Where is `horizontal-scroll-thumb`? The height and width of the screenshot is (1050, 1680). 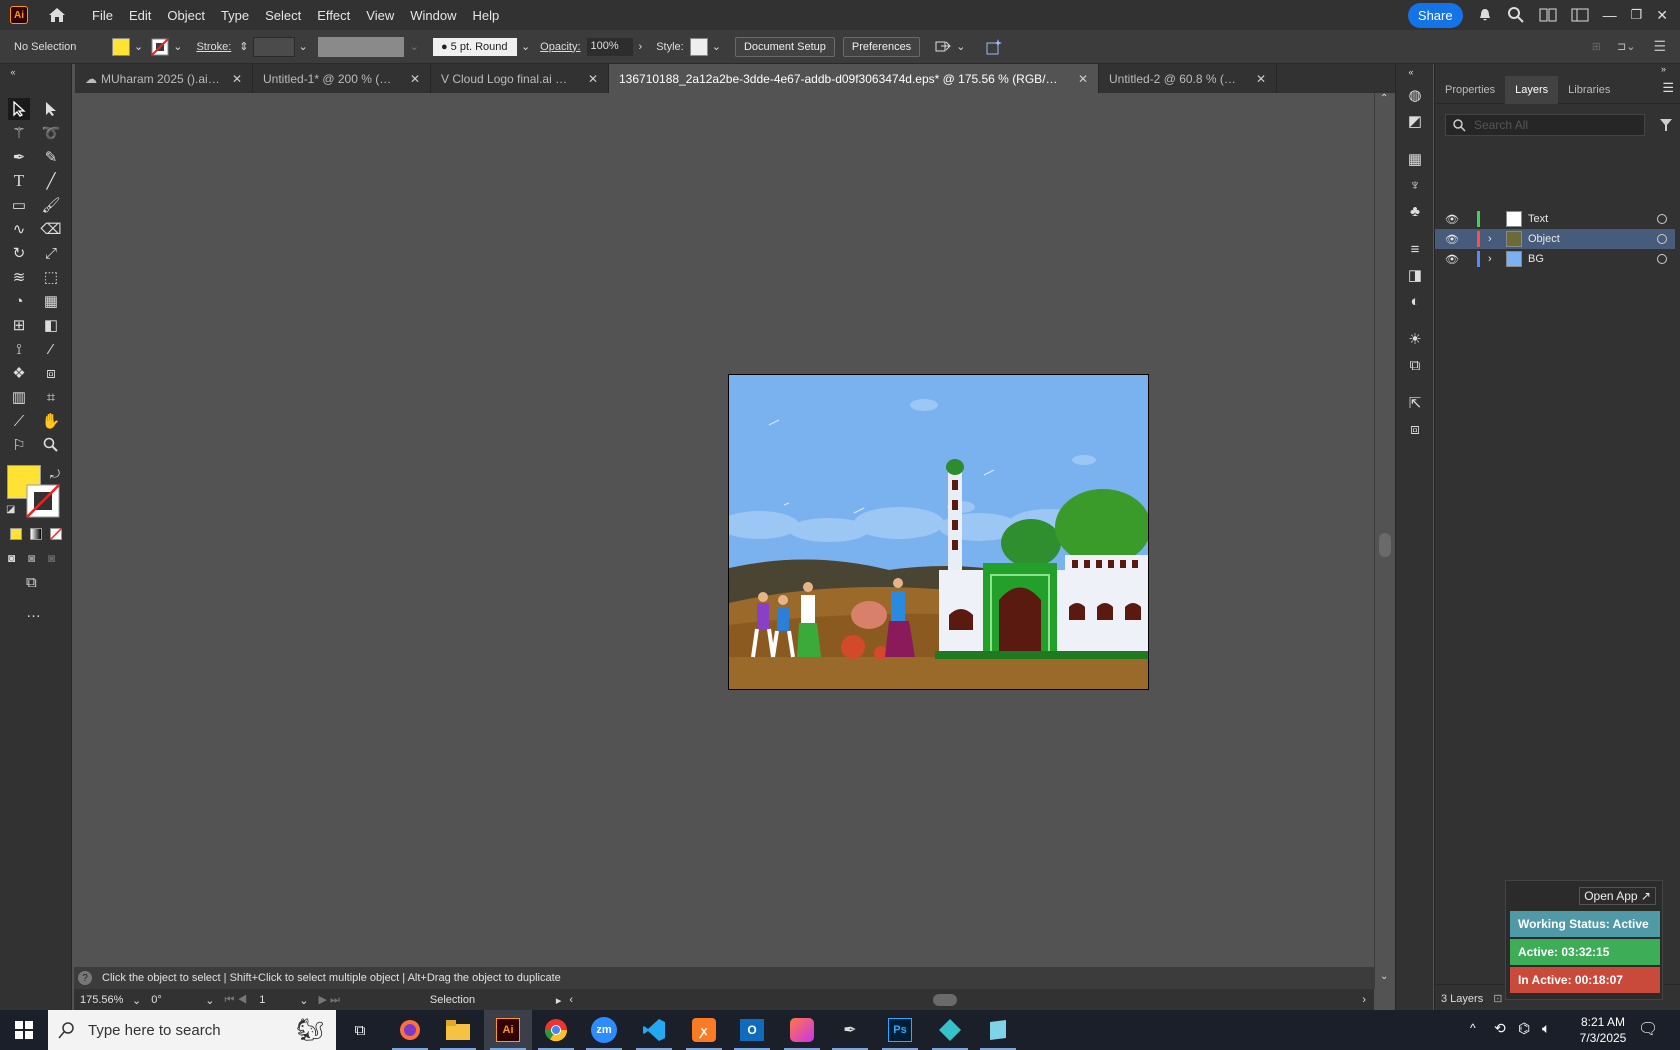
horizontal-scroll-thumb is located at coordinates (945, 1000).